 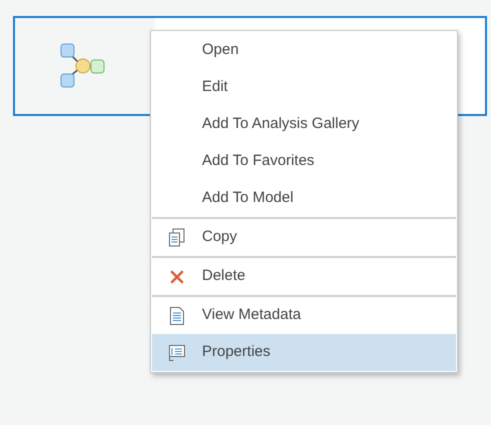 What do you see at coordinates (304, 50) in the screenshot?
I see `menu-item: Open` at bounding box center [304, 50].